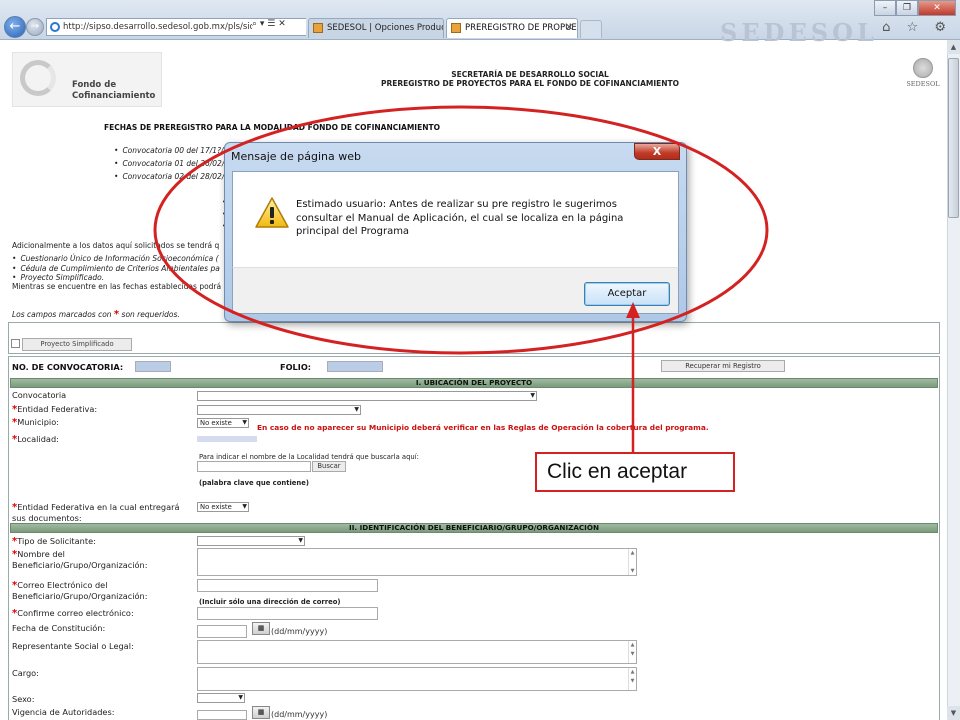 The height and width of the screenshot is (720, 960). What do you see at coordinates (279, 27) in the screenshot?
I see `address-controls: ⌕ ▾ ☰ ✕` at bounding box center [279, 27].